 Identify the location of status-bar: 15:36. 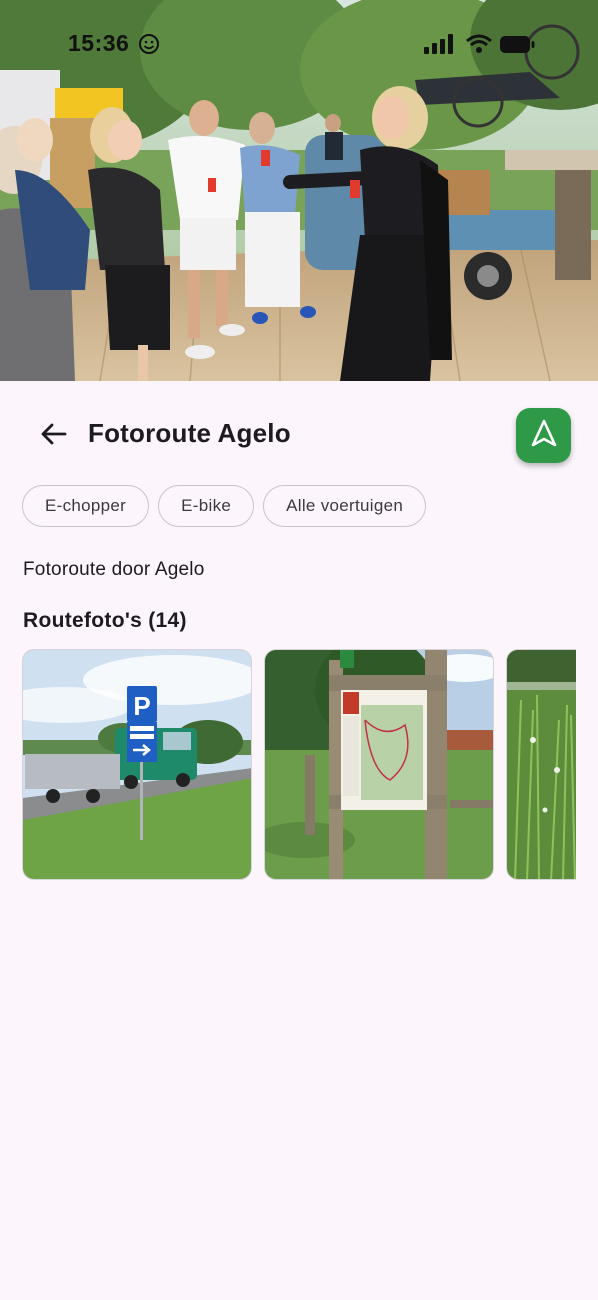
(299, 45).